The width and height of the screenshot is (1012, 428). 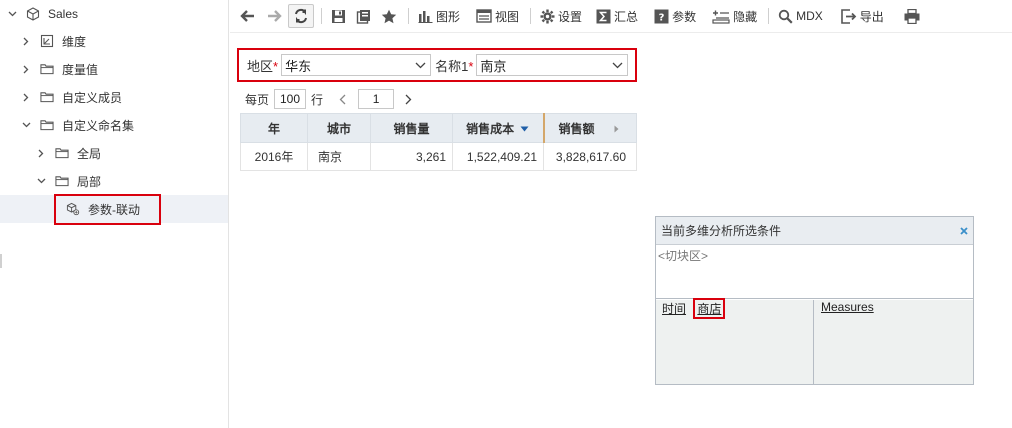 I want to click on save-as-button, so click(x=363, y=16).